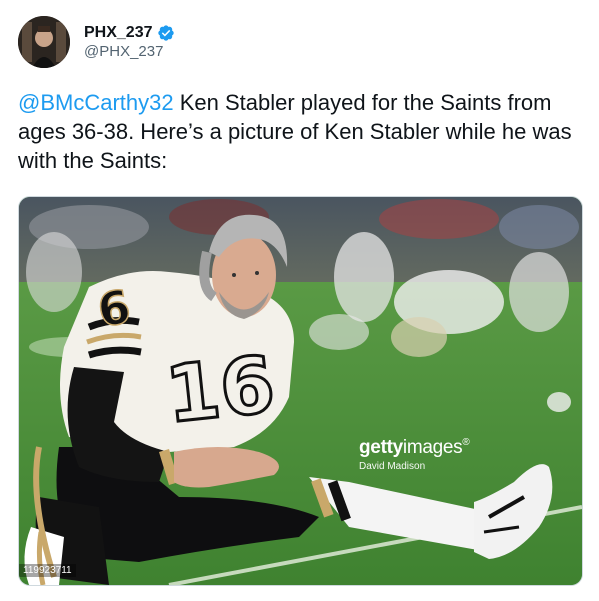 This screenshot has height=601, width=599. What do you see at coordinates (129, 52) in the screenshot?
I see `author-handle: @PHX_237` at bounding box center [129, 52].